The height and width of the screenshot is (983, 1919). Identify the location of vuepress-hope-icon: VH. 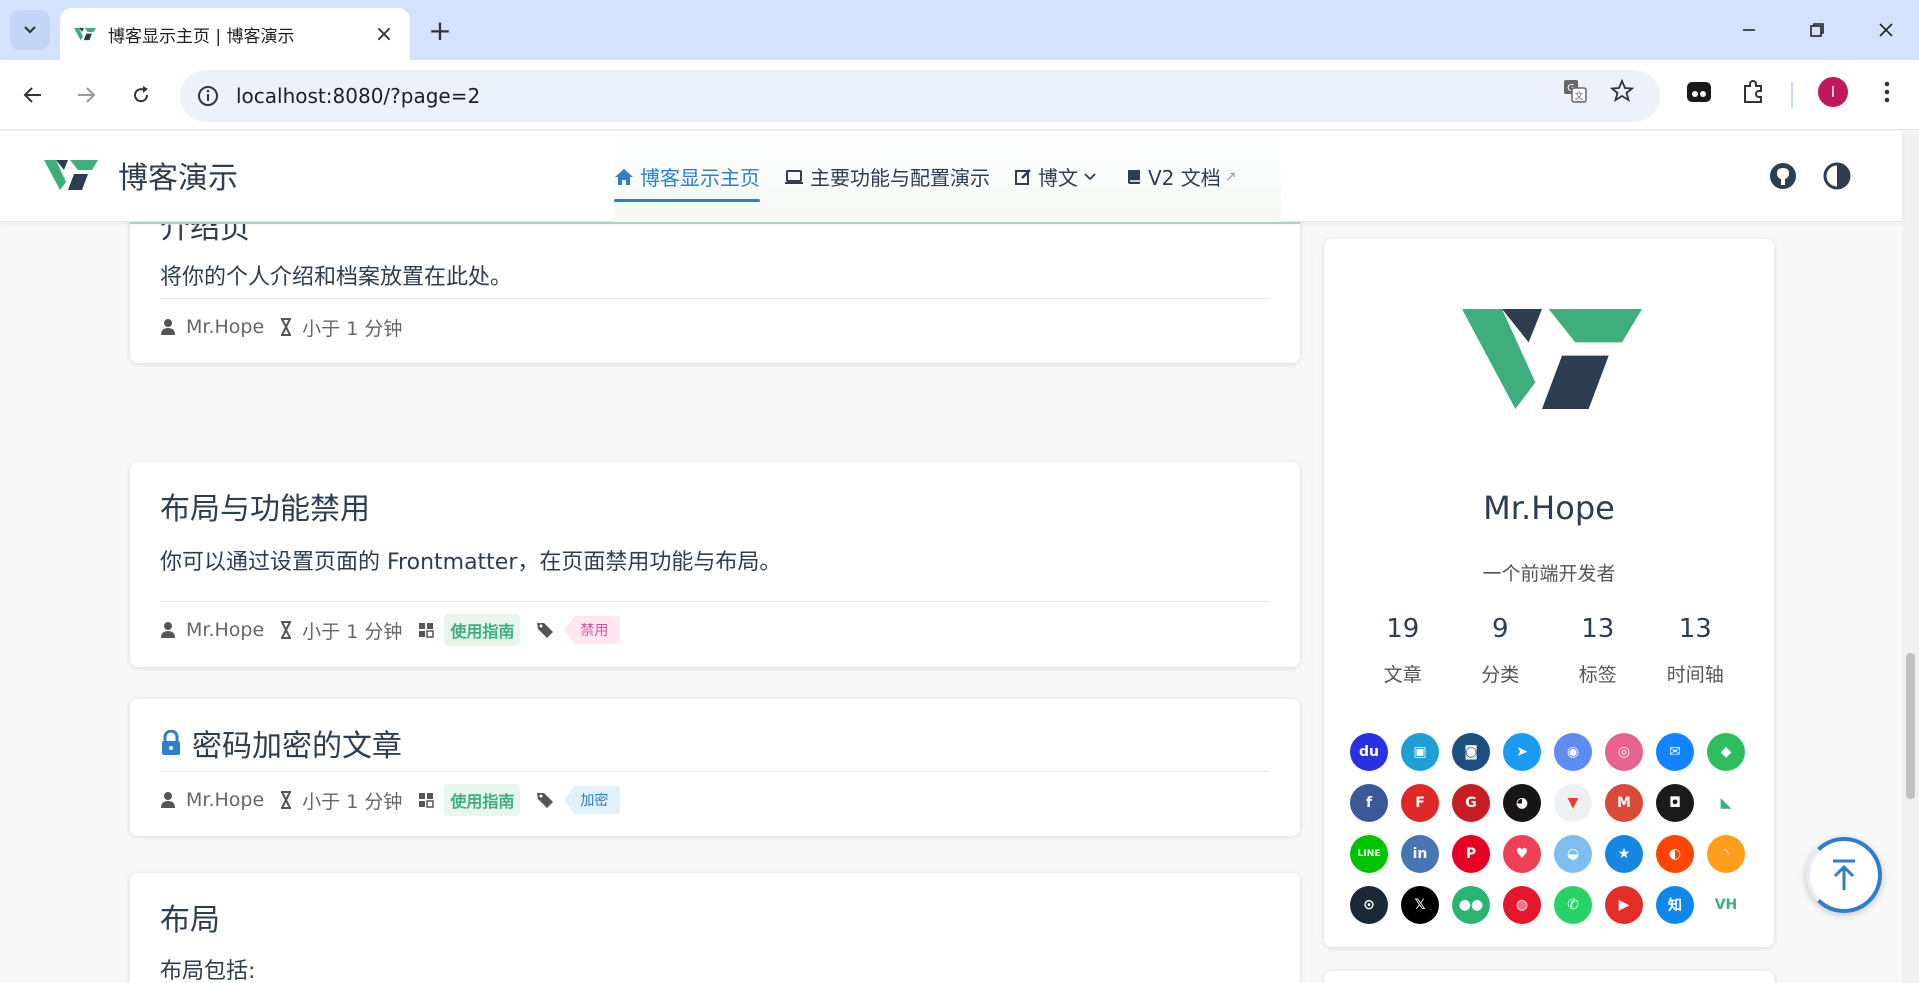
(1726, 905).